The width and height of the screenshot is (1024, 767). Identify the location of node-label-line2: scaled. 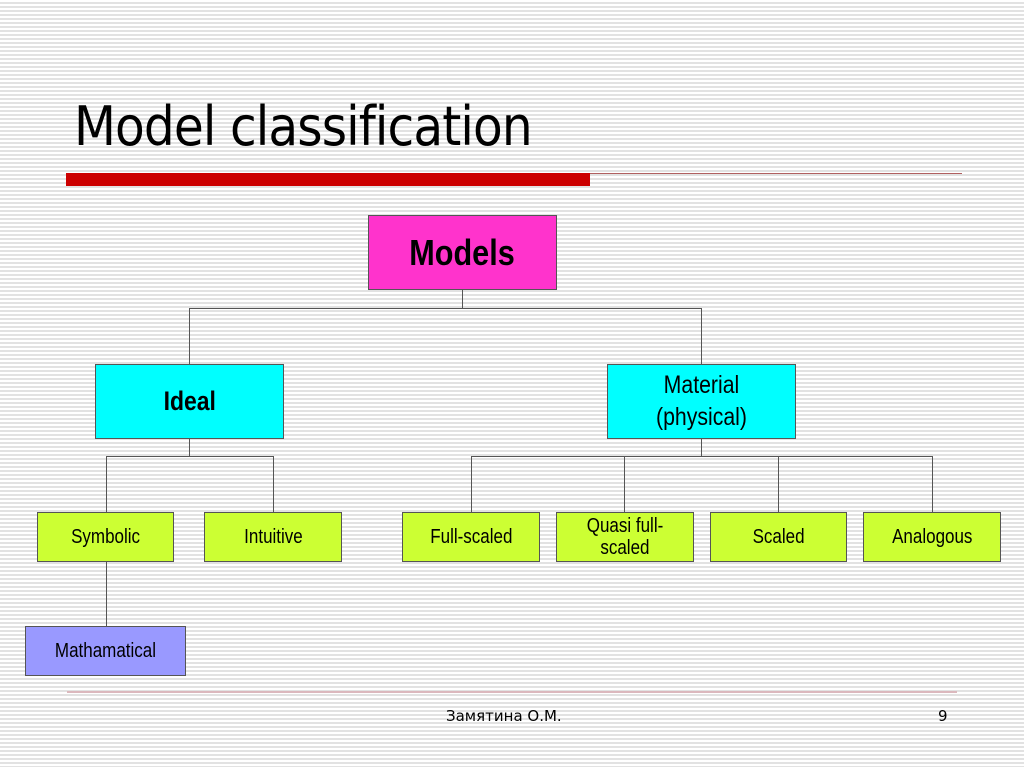
(625, 548).